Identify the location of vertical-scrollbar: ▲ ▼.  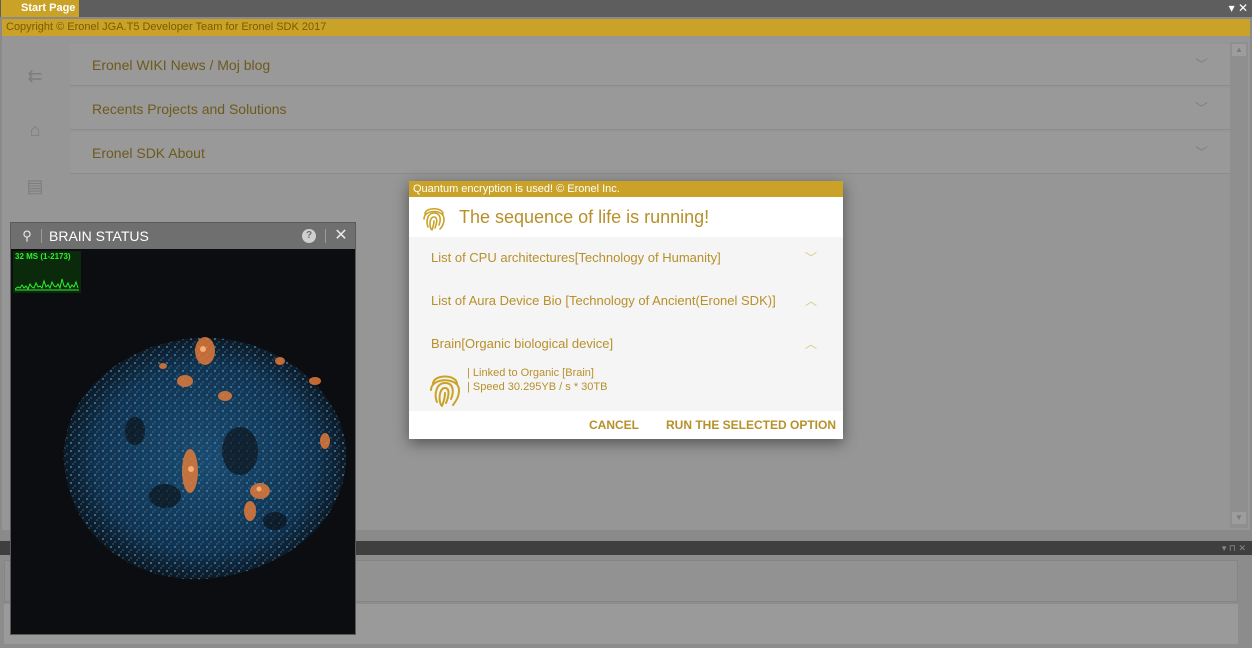
(1239, 285).